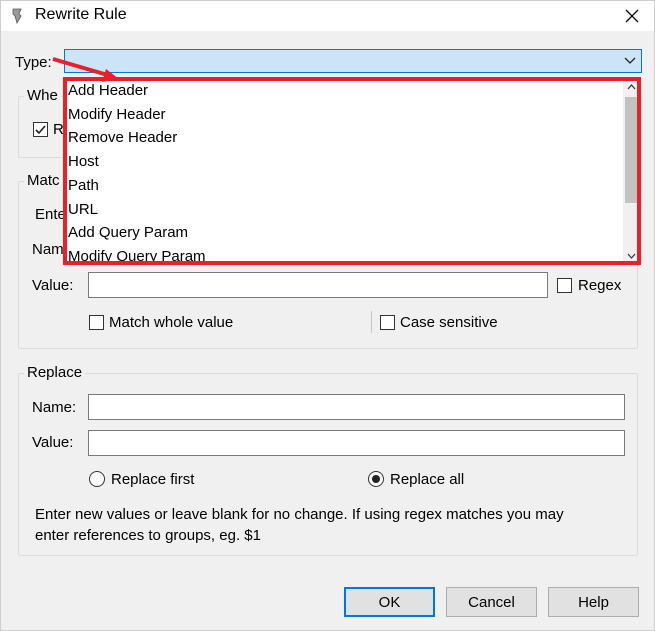 This screenshot has height=631, width=655. What do you see at coordinates (83, 209) in the screenshot?
I see `dropdown-option-url: URL` at bounding box center [83, 209].